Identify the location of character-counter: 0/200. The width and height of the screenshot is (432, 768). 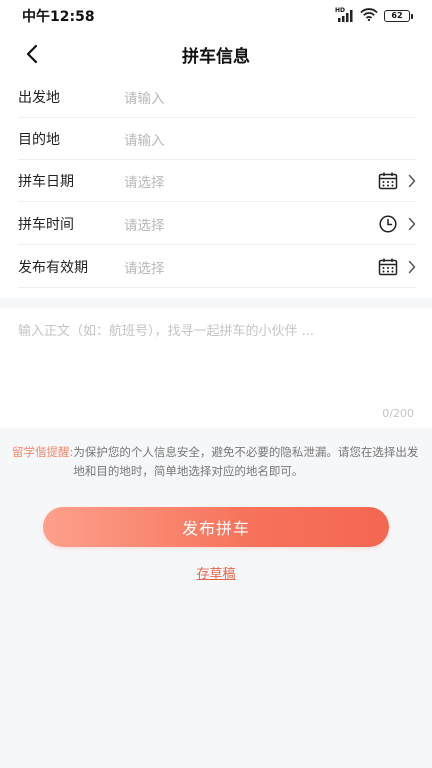
(398, 413).